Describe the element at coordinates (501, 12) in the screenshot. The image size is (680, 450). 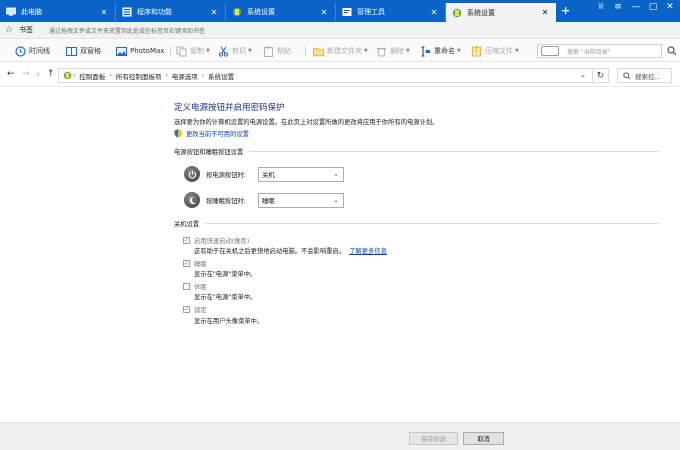
I see `tab-system-settings-active: 系统设置 ✕` at that location.